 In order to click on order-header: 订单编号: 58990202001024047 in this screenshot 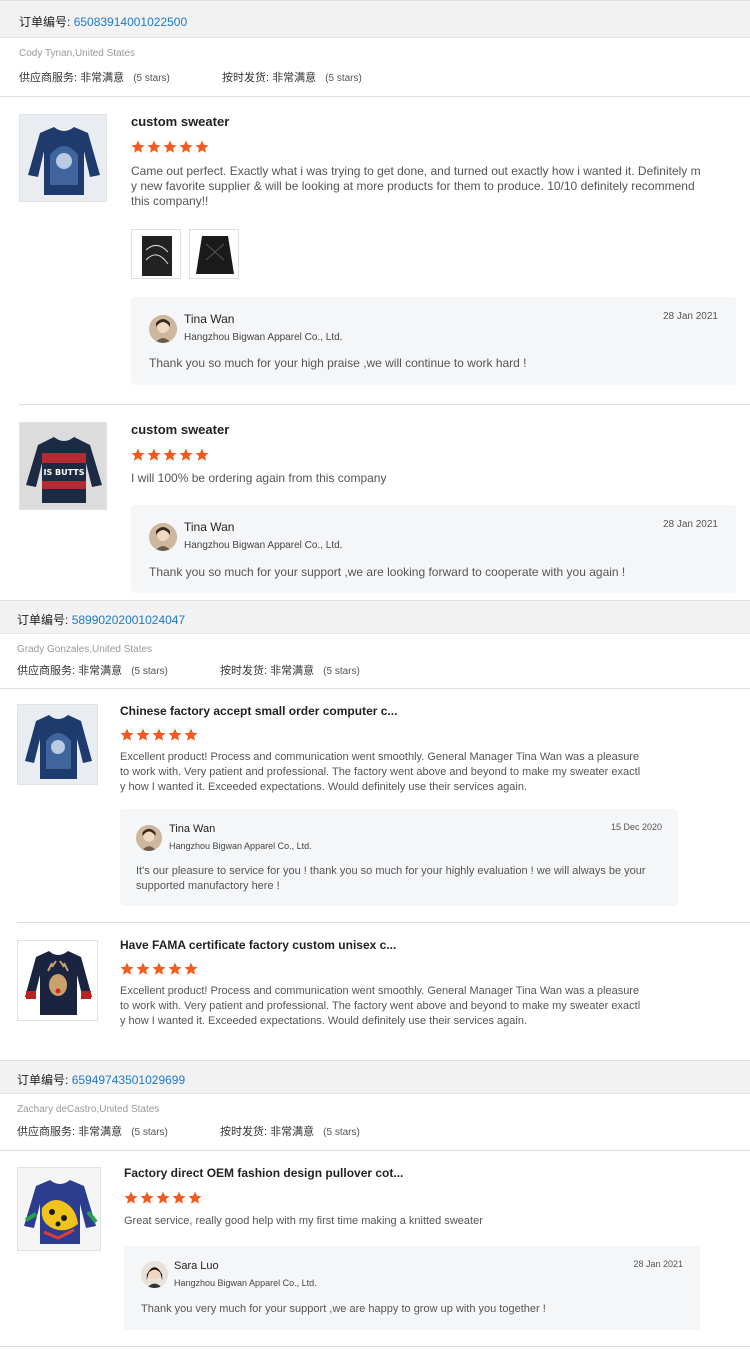, I will do `click(375, 617)`.